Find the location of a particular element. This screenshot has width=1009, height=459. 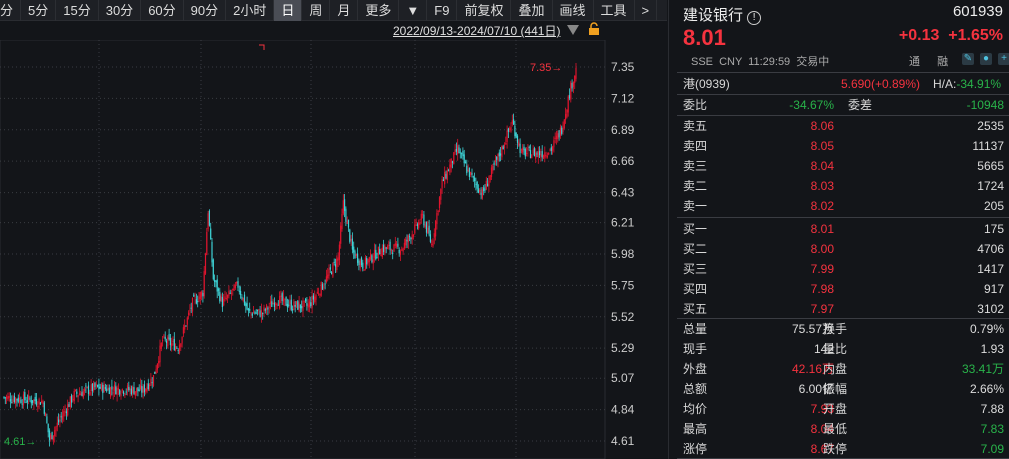

bid-row: 买一 8.01 175 is located at coordinates (839, 229).